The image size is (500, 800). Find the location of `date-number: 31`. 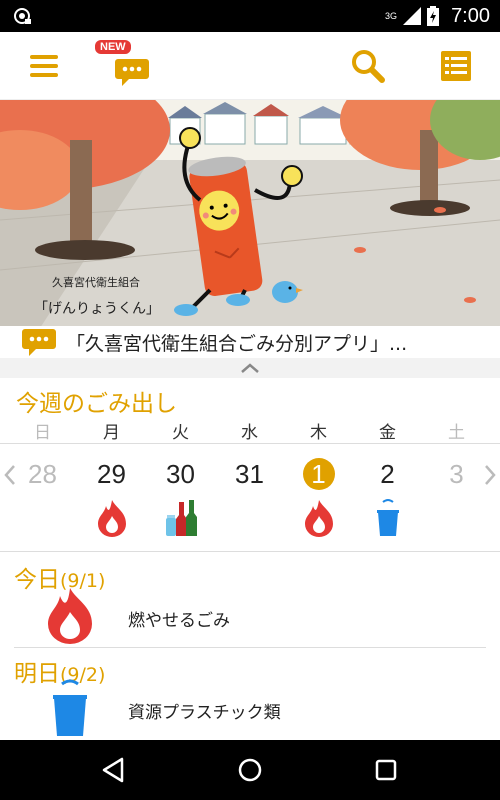

date-number: 31 is located at coordinates (249, 474).